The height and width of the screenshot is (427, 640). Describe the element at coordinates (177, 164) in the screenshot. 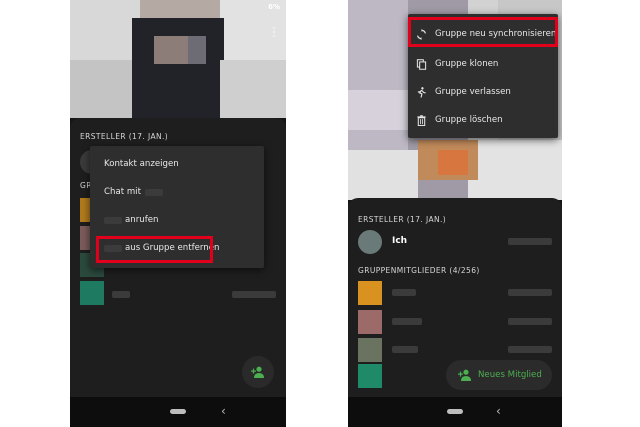

I see `menu-item-show-contact: Kontakt anzeigen` at that location.